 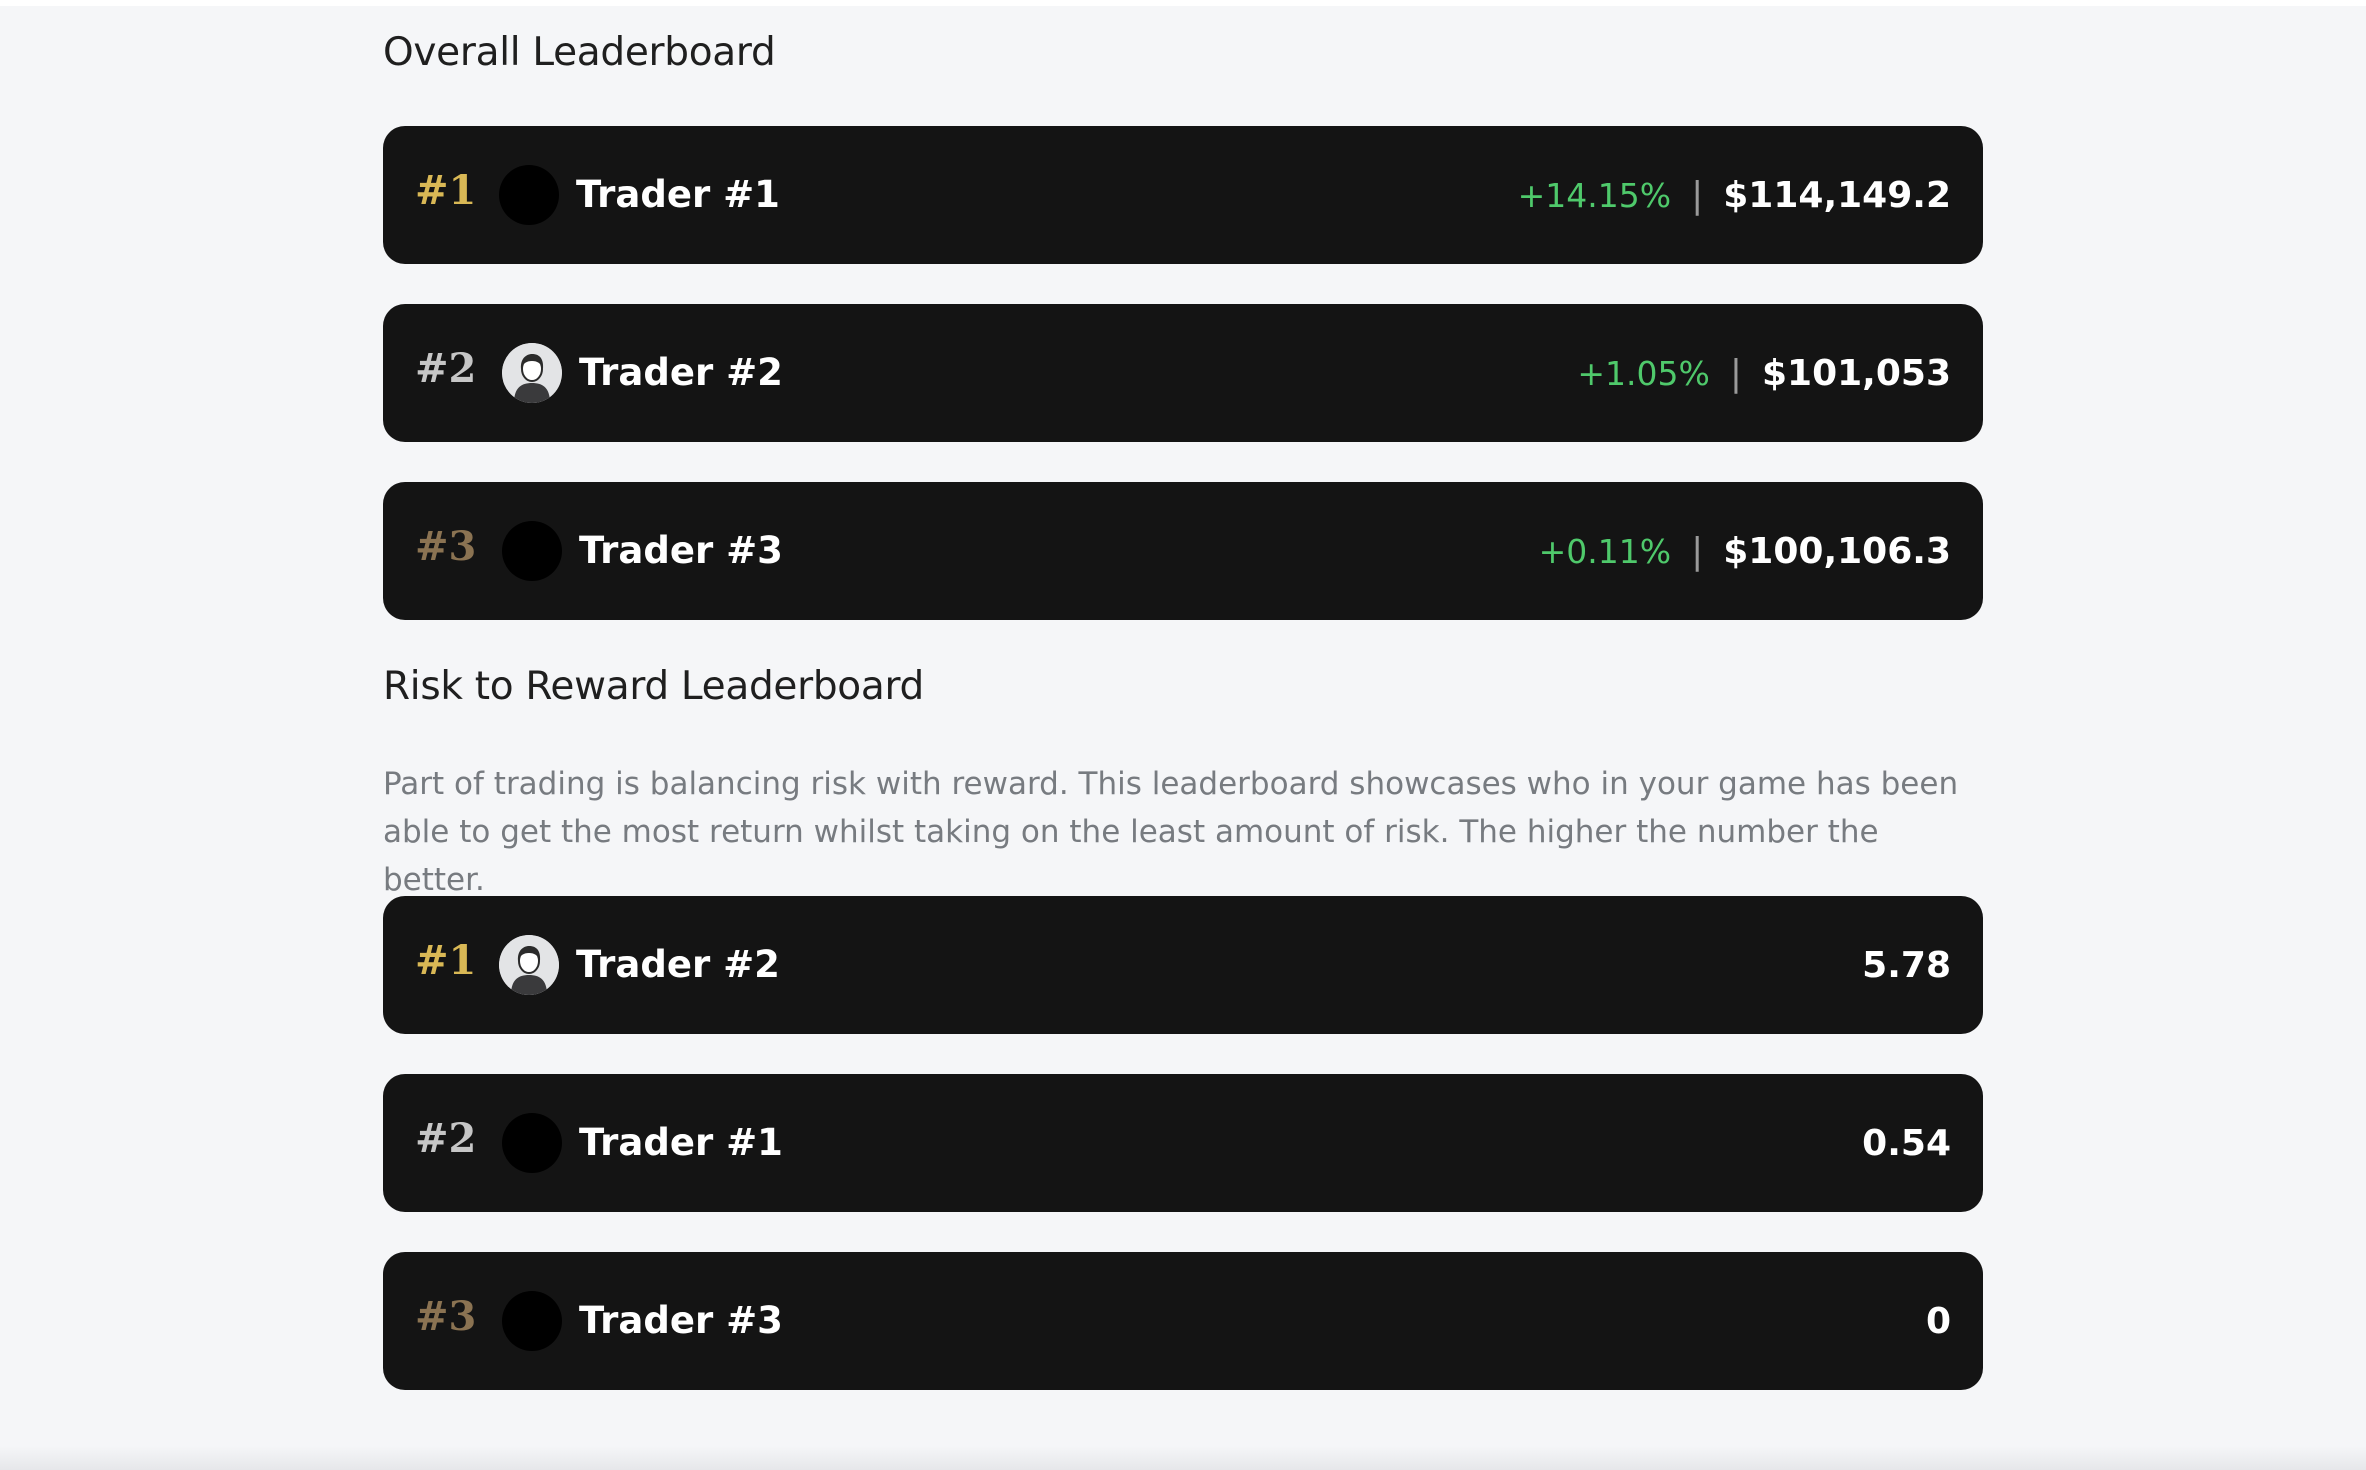 What do you see at coordinates (1594, 195) in the screenshot?
I see `percent-change: +14.15%` at bounding box center [1594, 195].